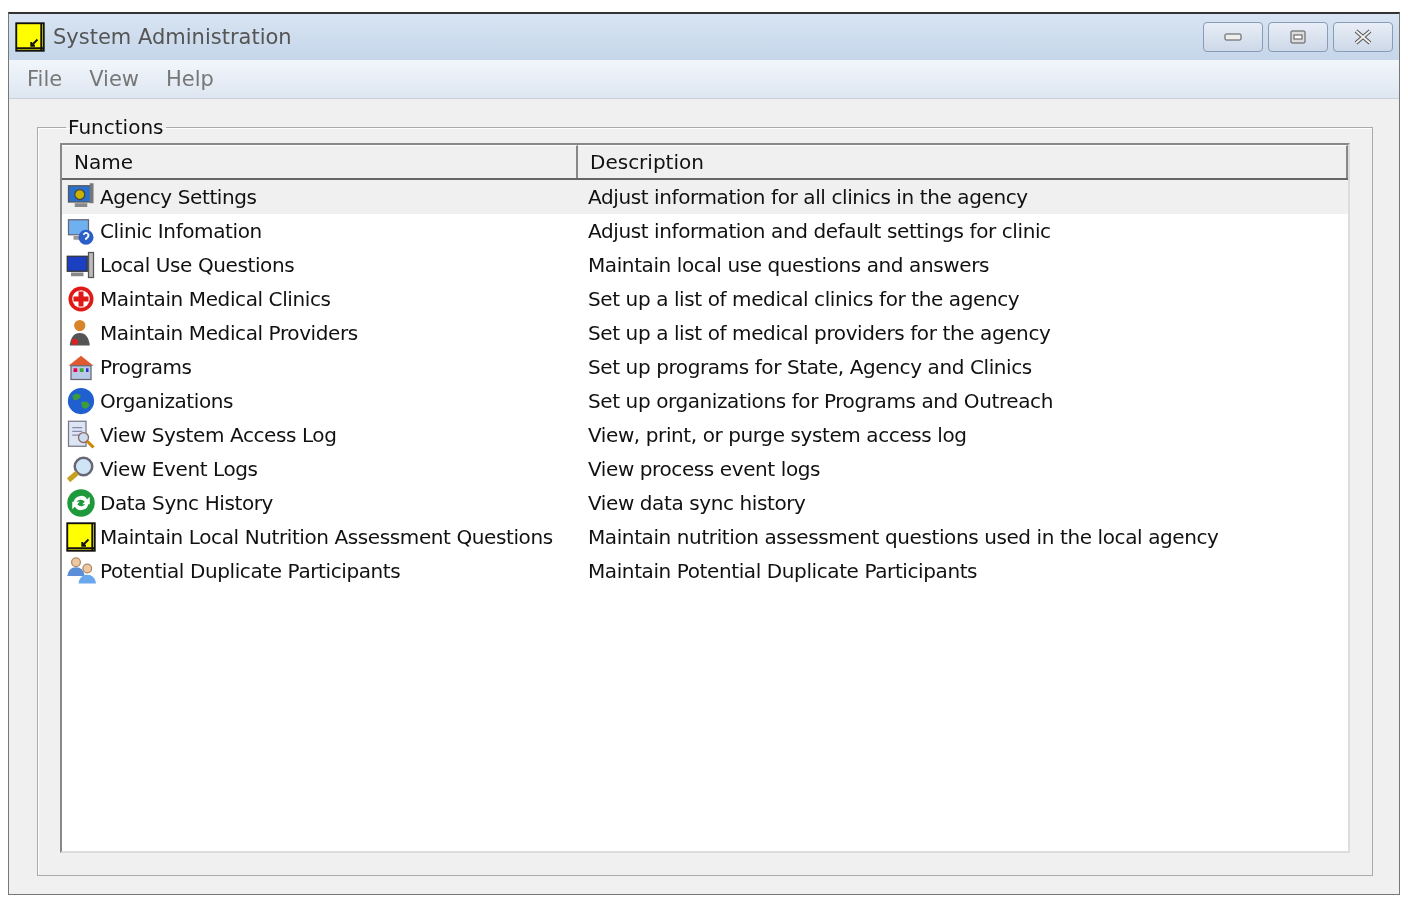  I want to click on function-description: Set up a list of medical clinics for the agency, so click(804, 299).